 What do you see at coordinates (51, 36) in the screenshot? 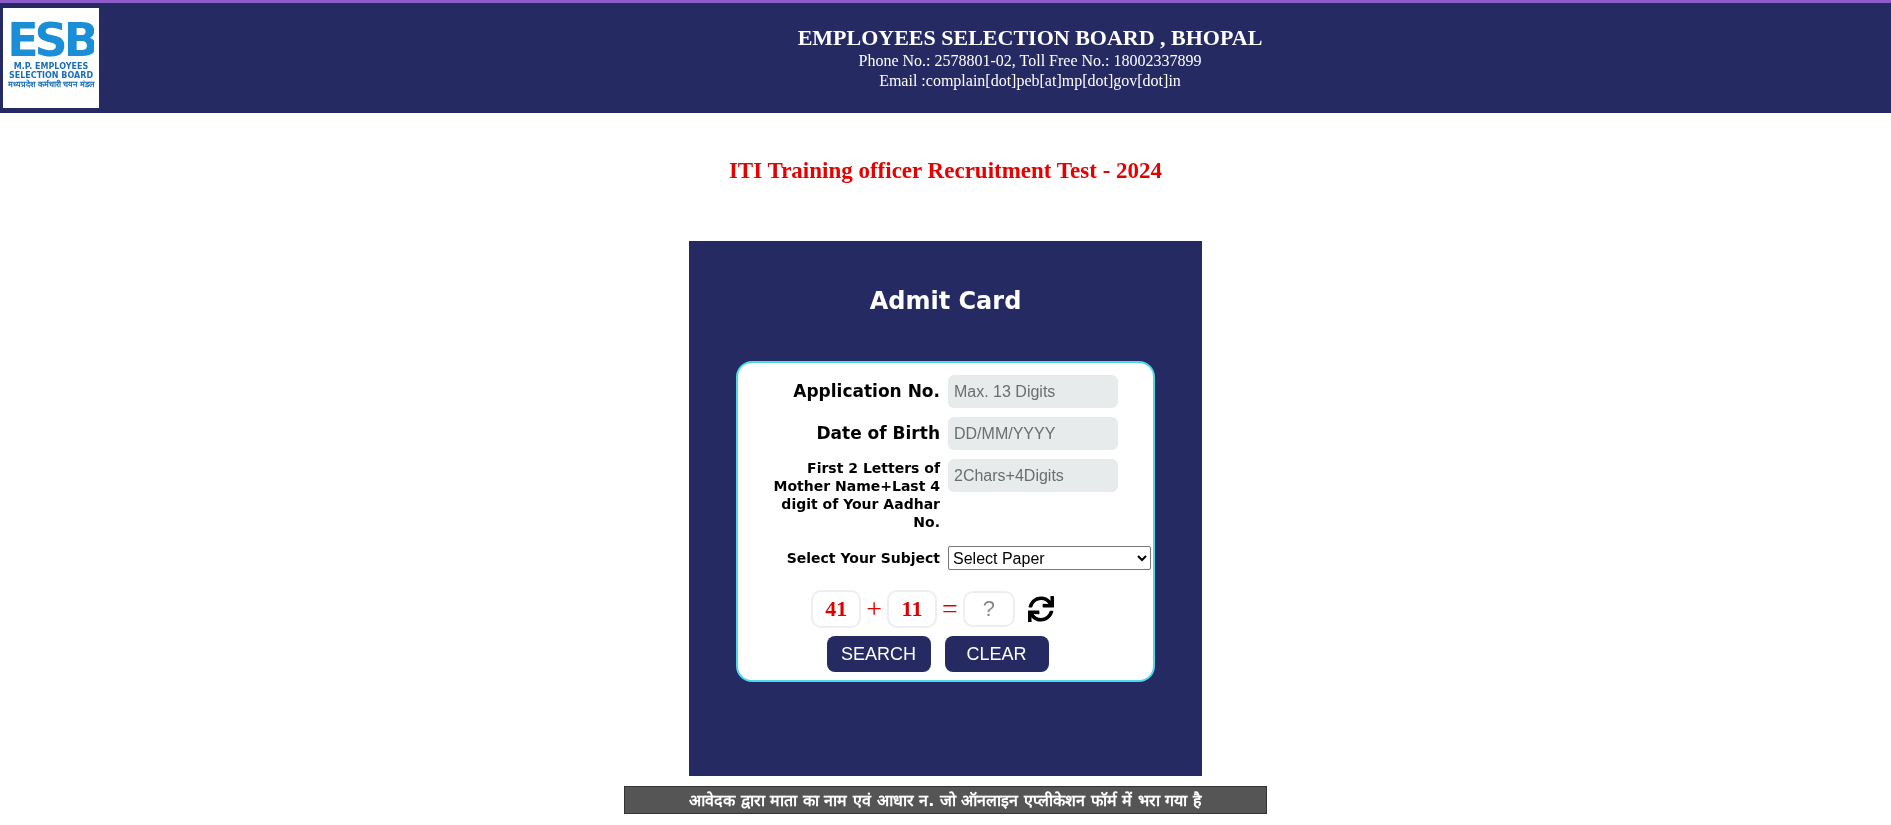
I see `logo-drawing: ESB` at bounding box center [51, 36].